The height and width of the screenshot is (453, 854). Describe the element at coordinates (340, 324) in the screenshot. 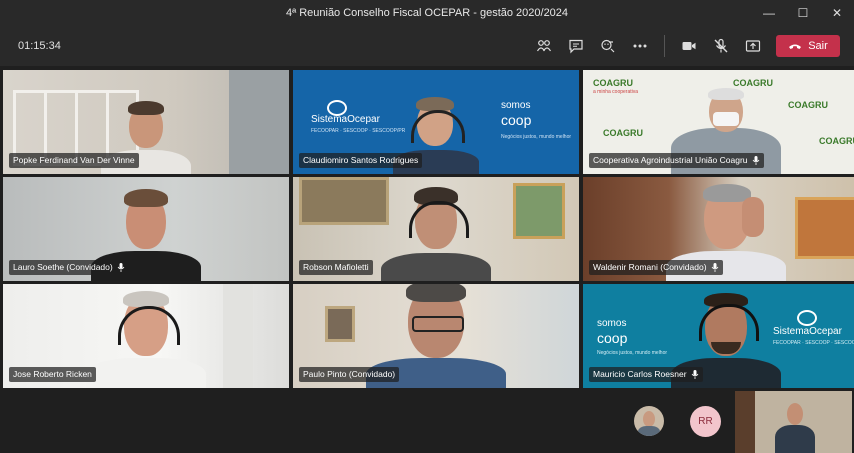

I see `wall-frame` at that location.